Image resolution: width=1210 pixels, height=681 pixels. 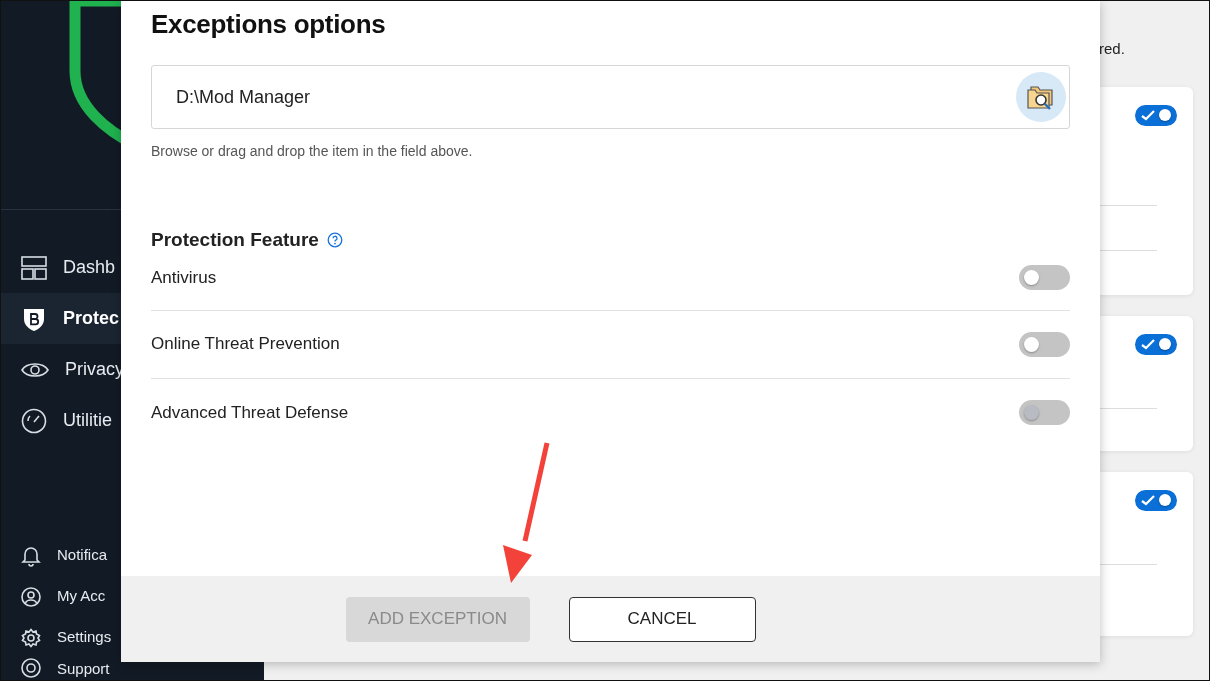 What do you see at coordinates (184, 277) in the screenshot?
I see `feature-label: Antivirus` at bounding box center [184, 277].